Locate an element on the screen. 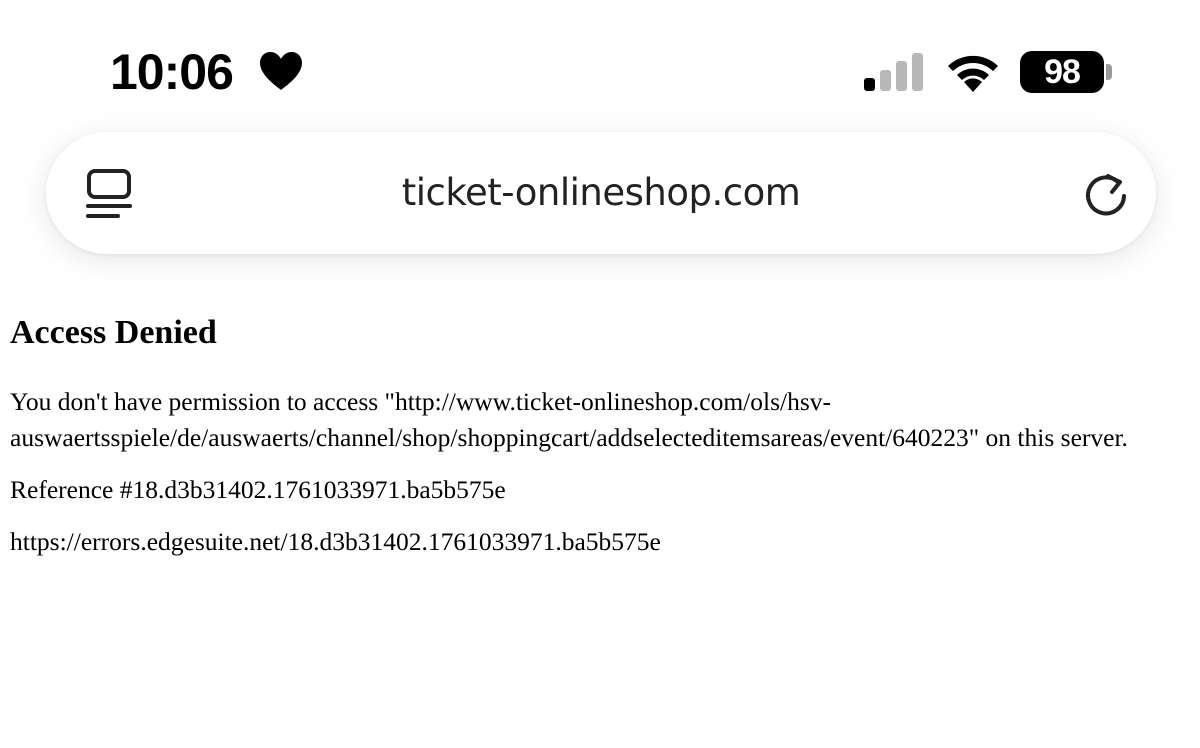 This screenshot has height=748, width=1200. cellular-signal-icon is located at coordinates (893, 72).